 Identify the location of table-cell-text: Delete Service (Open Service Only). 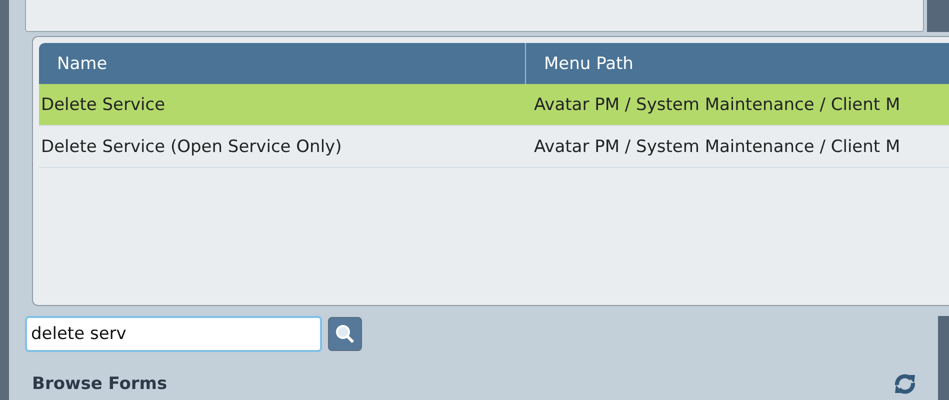
(191, 146).